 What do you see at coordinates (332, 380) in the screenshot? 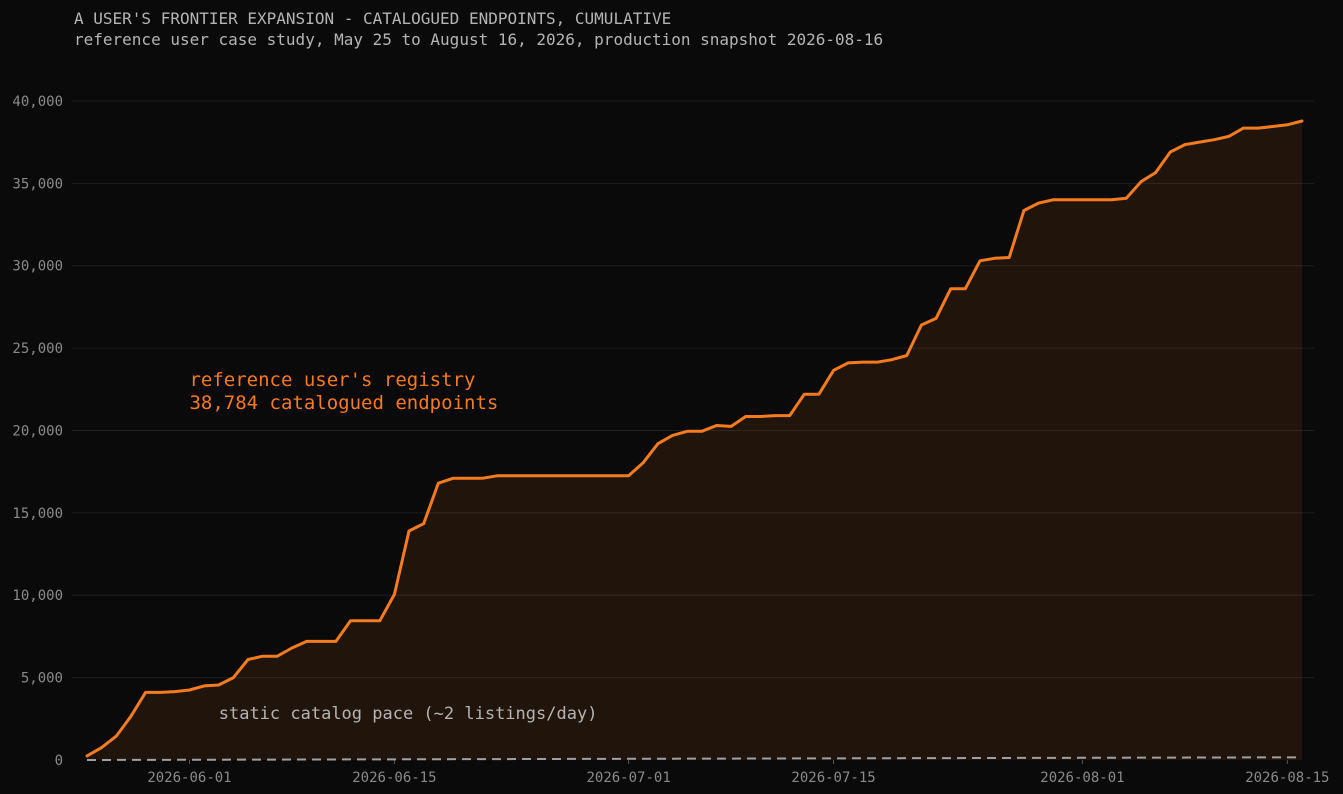
I see `annotation-line: reference user's registry` at bounding box center [332, 380].